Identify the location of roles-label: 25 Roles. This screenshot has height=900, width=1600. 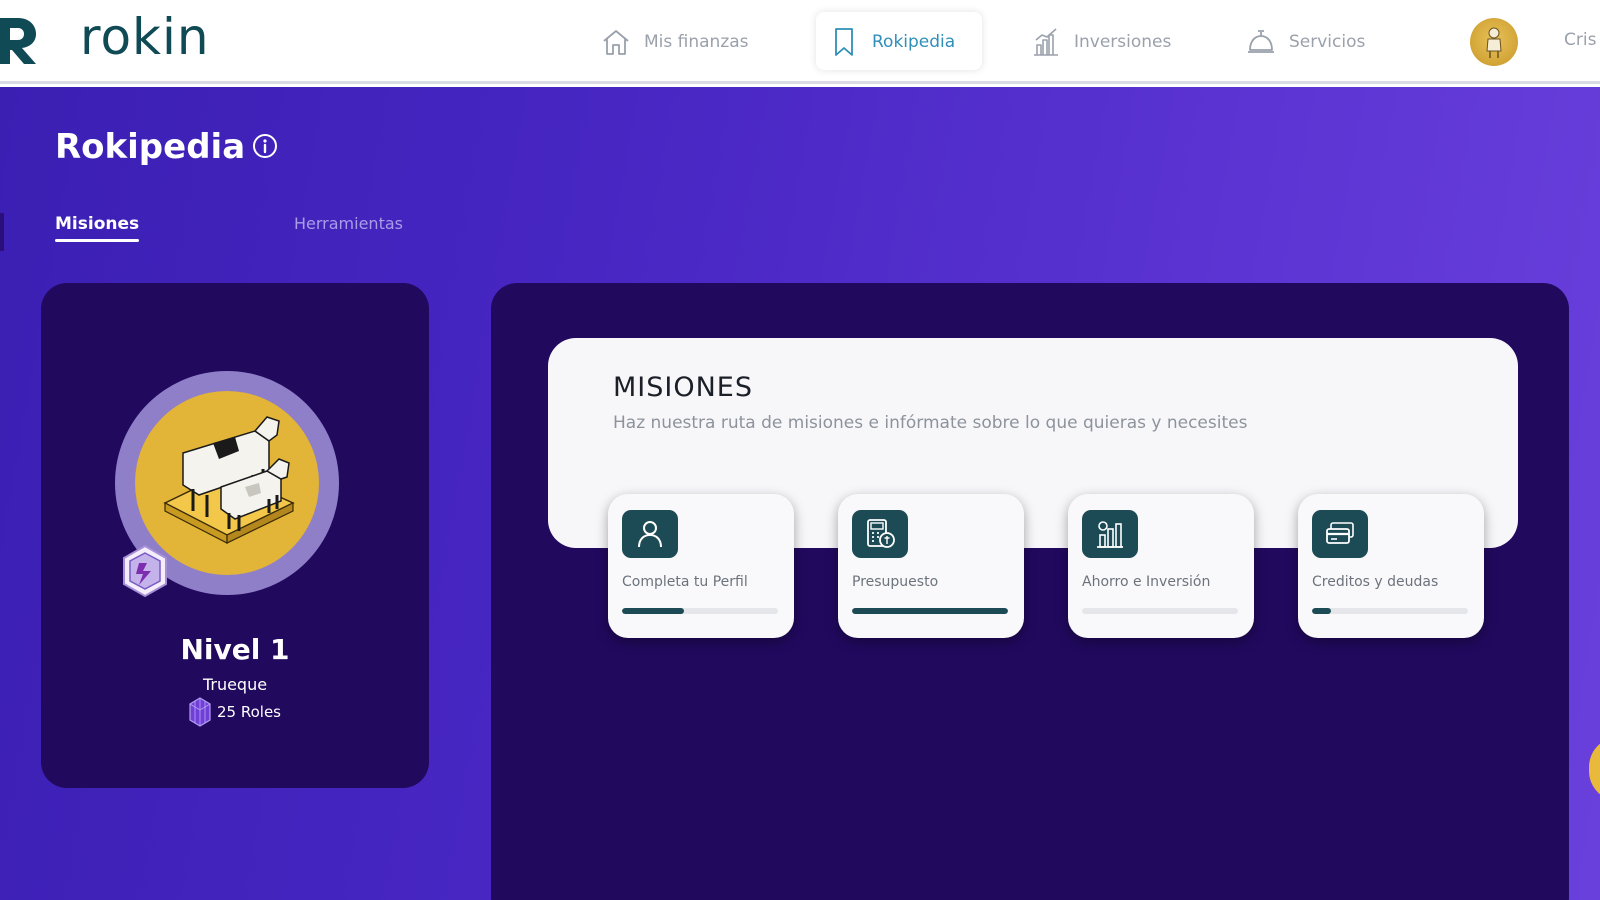
(249, 712).